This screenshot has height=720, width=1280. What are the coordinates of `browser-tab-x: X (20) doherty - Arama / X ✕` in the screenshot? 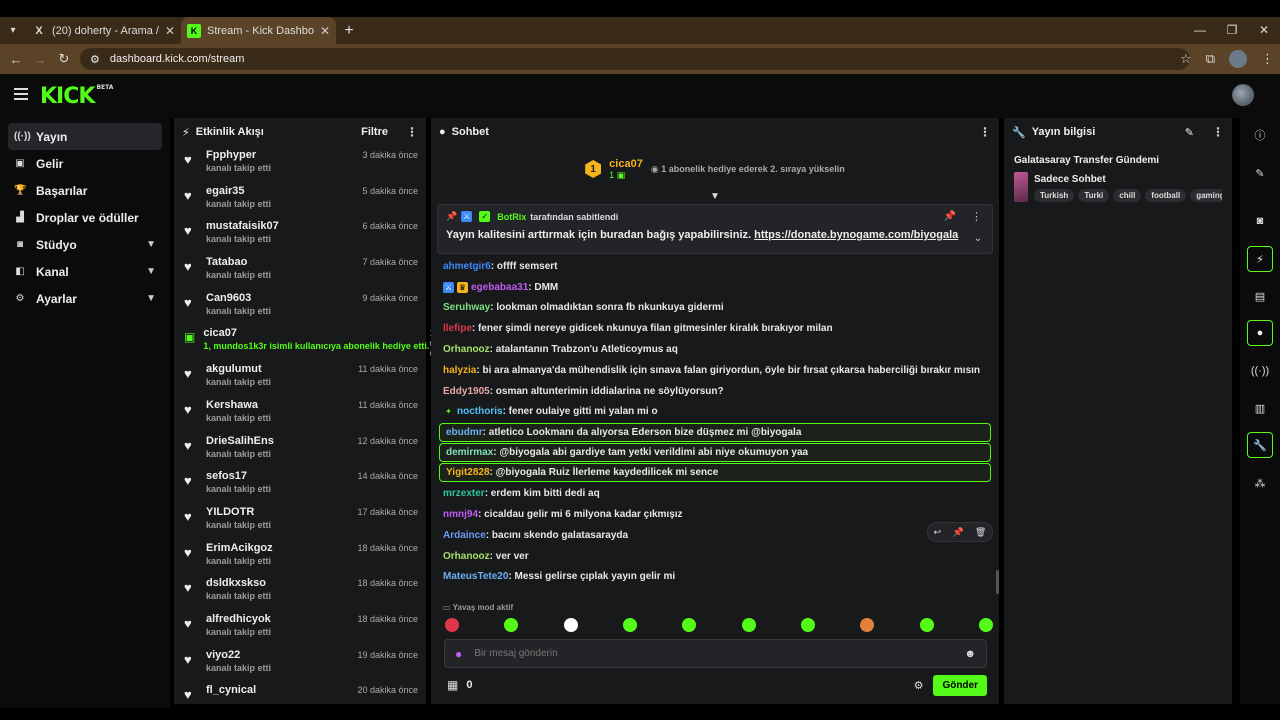 It's located at (103, 30).